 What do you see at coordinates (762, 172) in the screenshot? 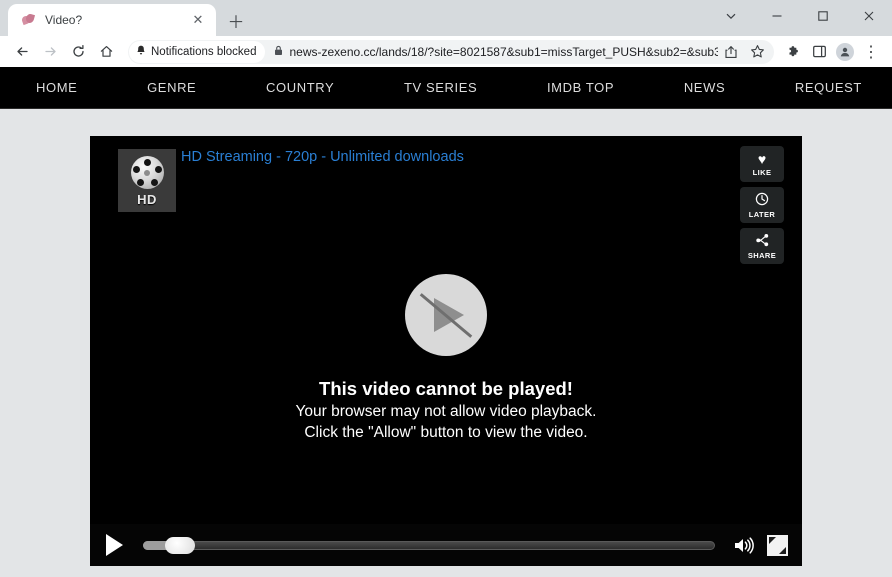
I see `like-button-label: LIKE` at bounding box center [762, 172].